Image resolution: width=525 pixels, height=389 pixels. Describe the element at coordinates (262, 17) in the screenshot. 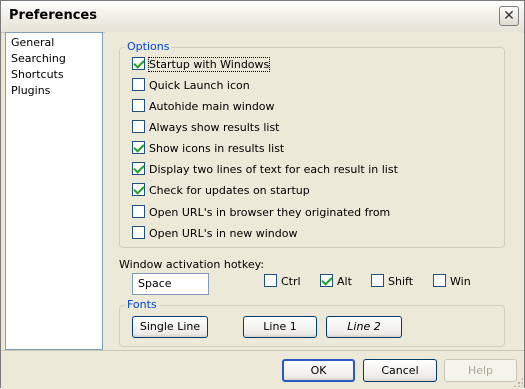

I see `title-bar: Preferences ✕` at that location.